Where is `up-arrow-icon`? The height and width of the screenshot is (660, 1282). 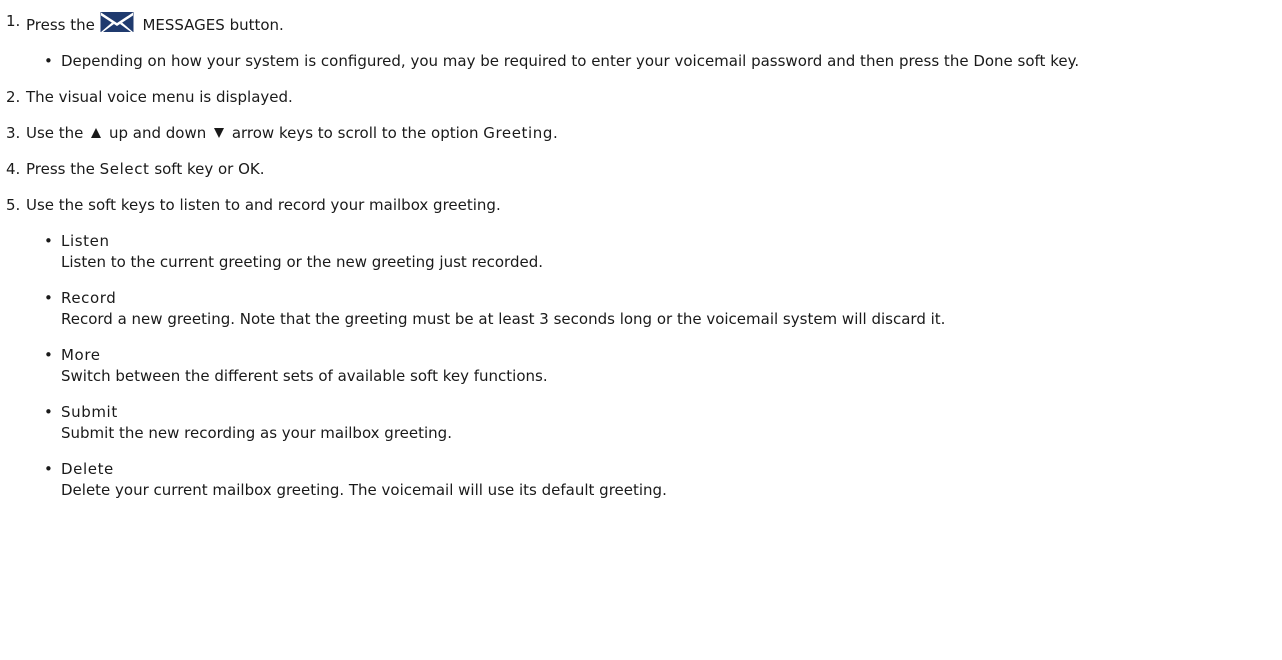 up-arrow-icon is located at coordinates (96, 133).